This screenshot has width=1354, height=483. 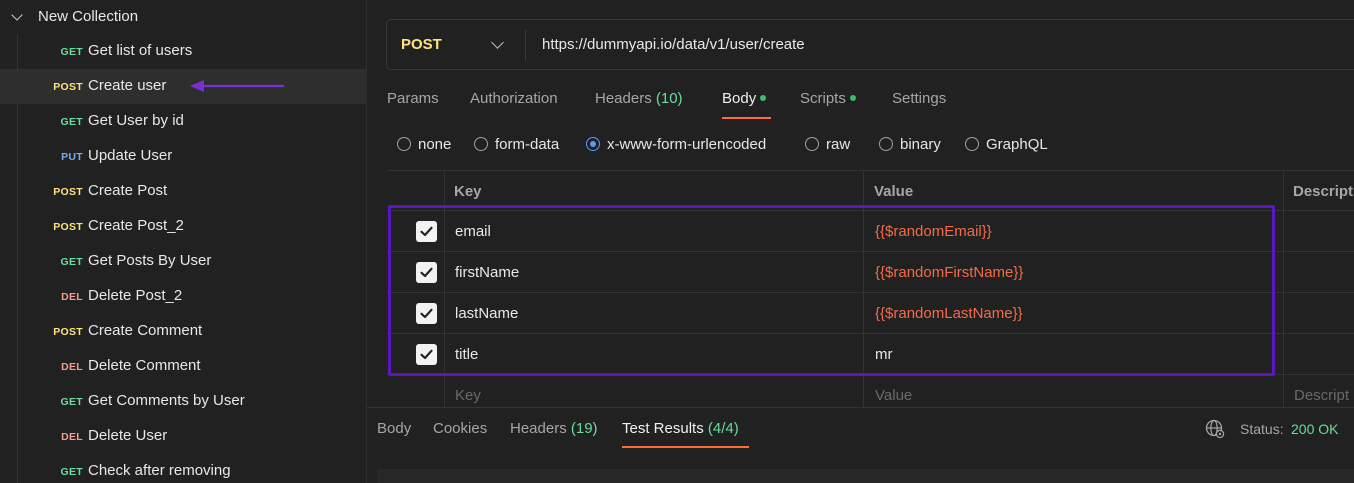 I want to click on key-placeholder: Key, so click(x=468, y=395).